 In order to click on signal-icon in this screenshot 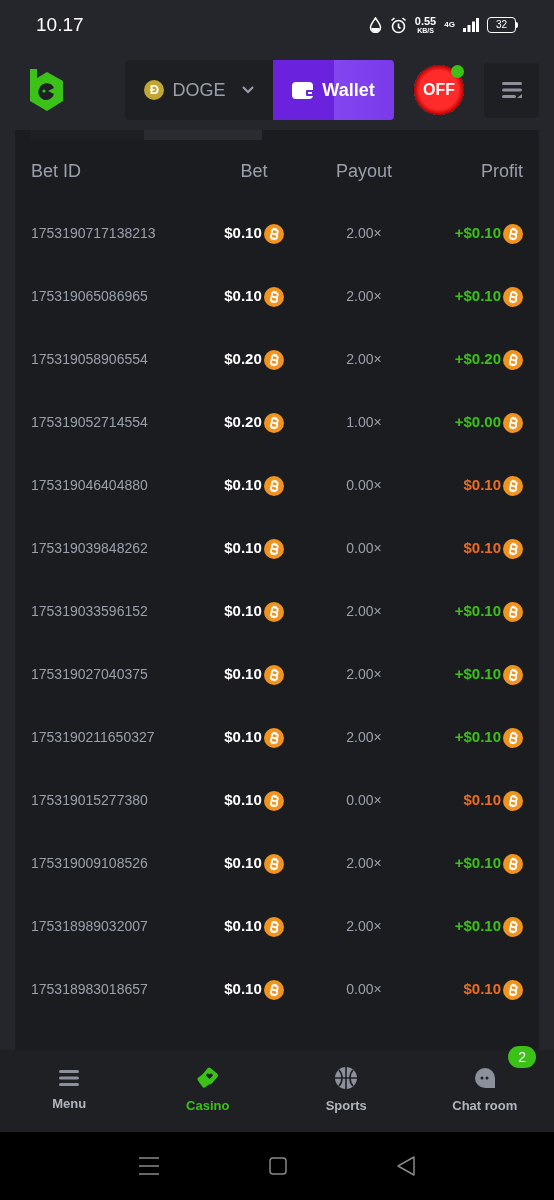, I will do `click(470, 25)`.